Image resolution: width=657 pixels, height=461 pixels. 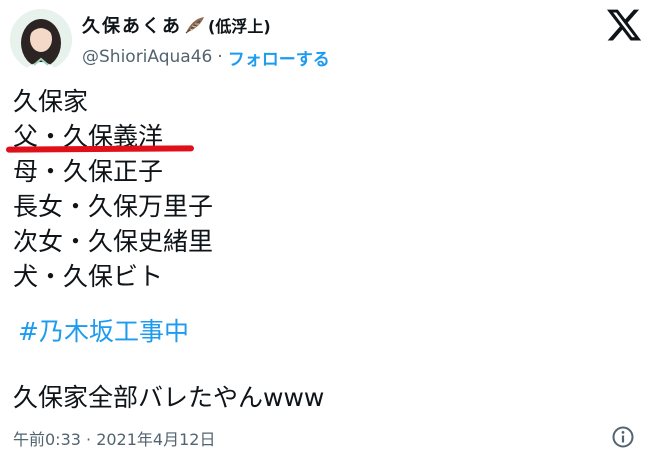 What do you see at coordinates (239, 26) in the screenshot?
I see `author-display-name-suffix: (低浮上)` at bounding box center [239, 26].